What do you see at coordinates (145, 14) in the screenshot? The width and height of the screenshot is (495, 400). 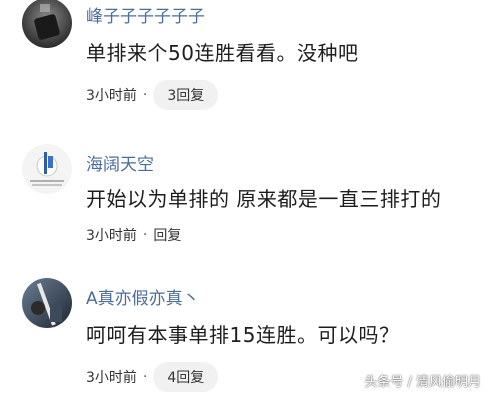 I see `comment-username: 峰子子子子子子` at bounding box center [145, 14].